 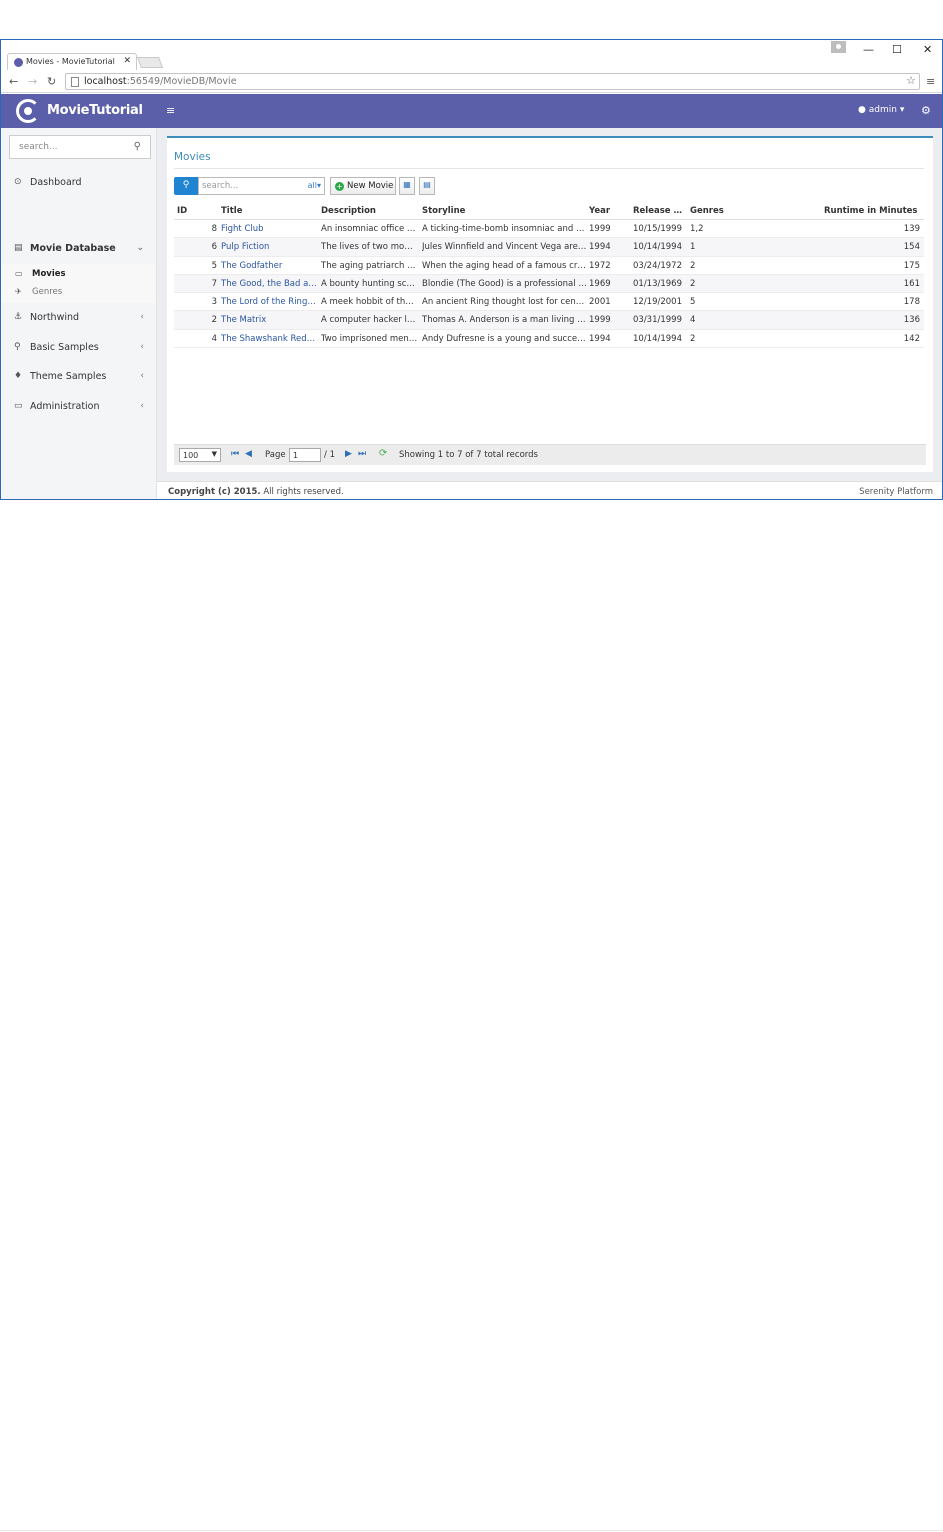 What do you see at coordinates (214, 302) in the screenshot?
I see `cell-id: 3` at bounding box center [214, 302].